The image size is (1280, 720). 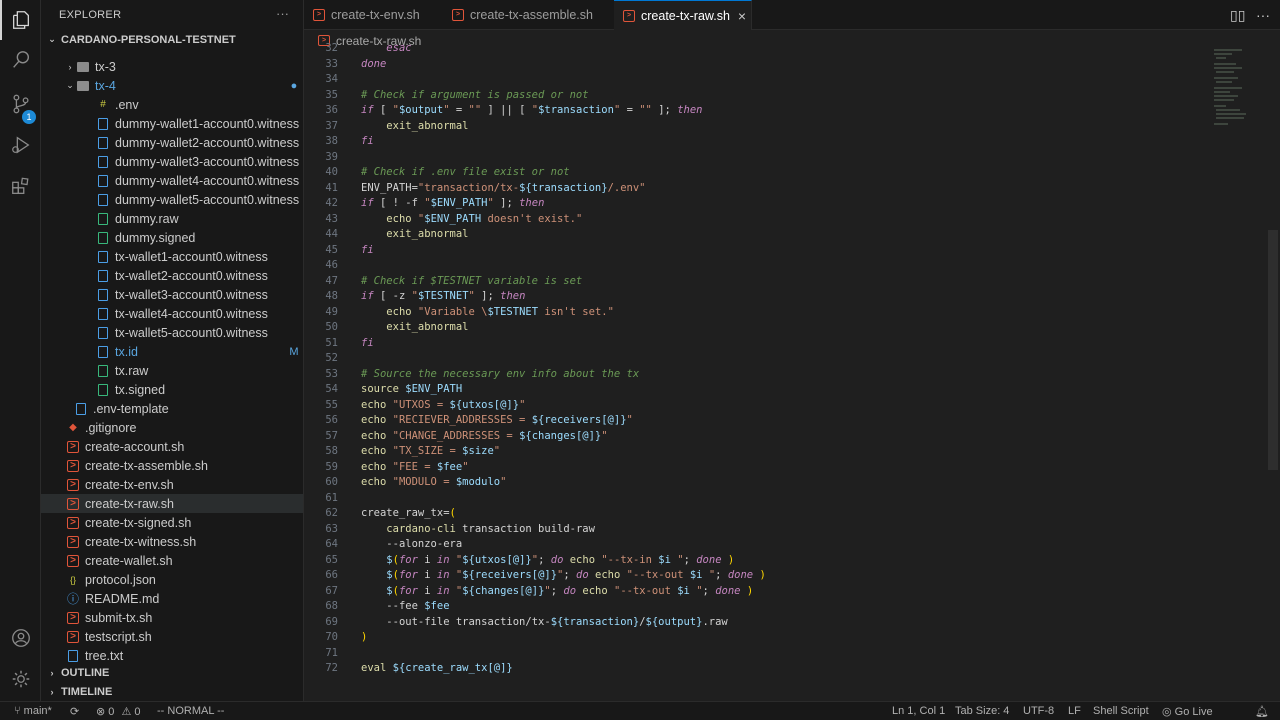 I want to click on split-editor-icon: ▯▯, so click(x=1237, y=15).